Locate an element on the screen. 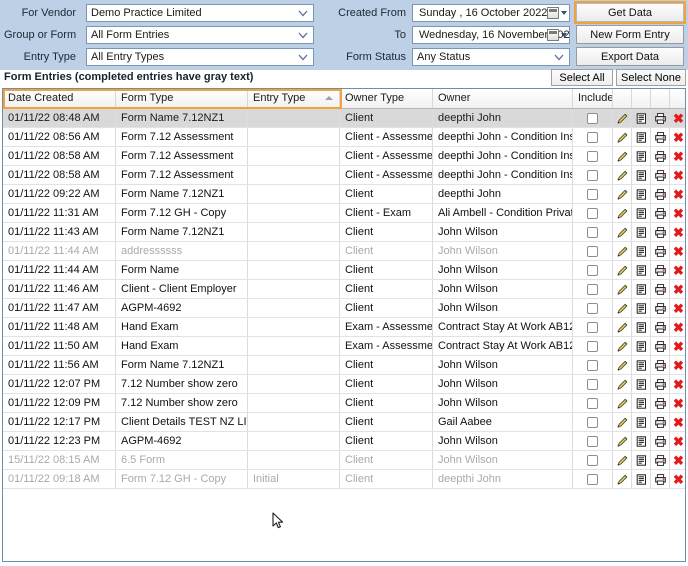 The height and width of the screenshot is (566, 688). entry-type-select: All Entry Types is located at coordinates (200, 57).